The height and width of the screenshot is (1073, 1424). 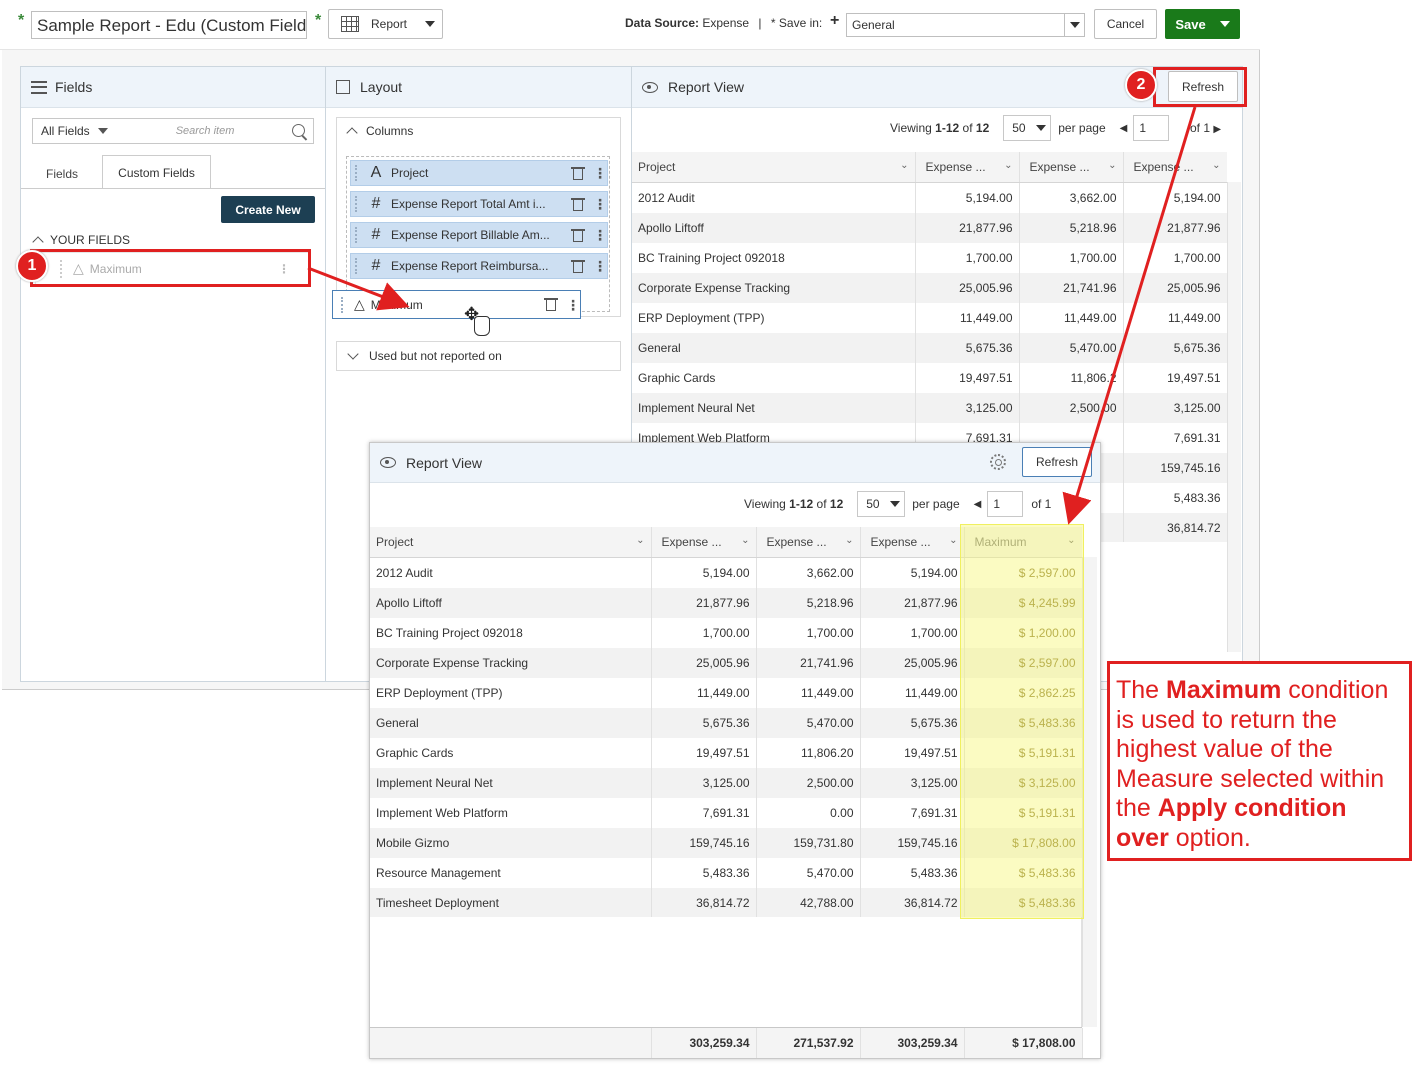 I want to click on arrow-to-layout, so click(x=358, y=288).